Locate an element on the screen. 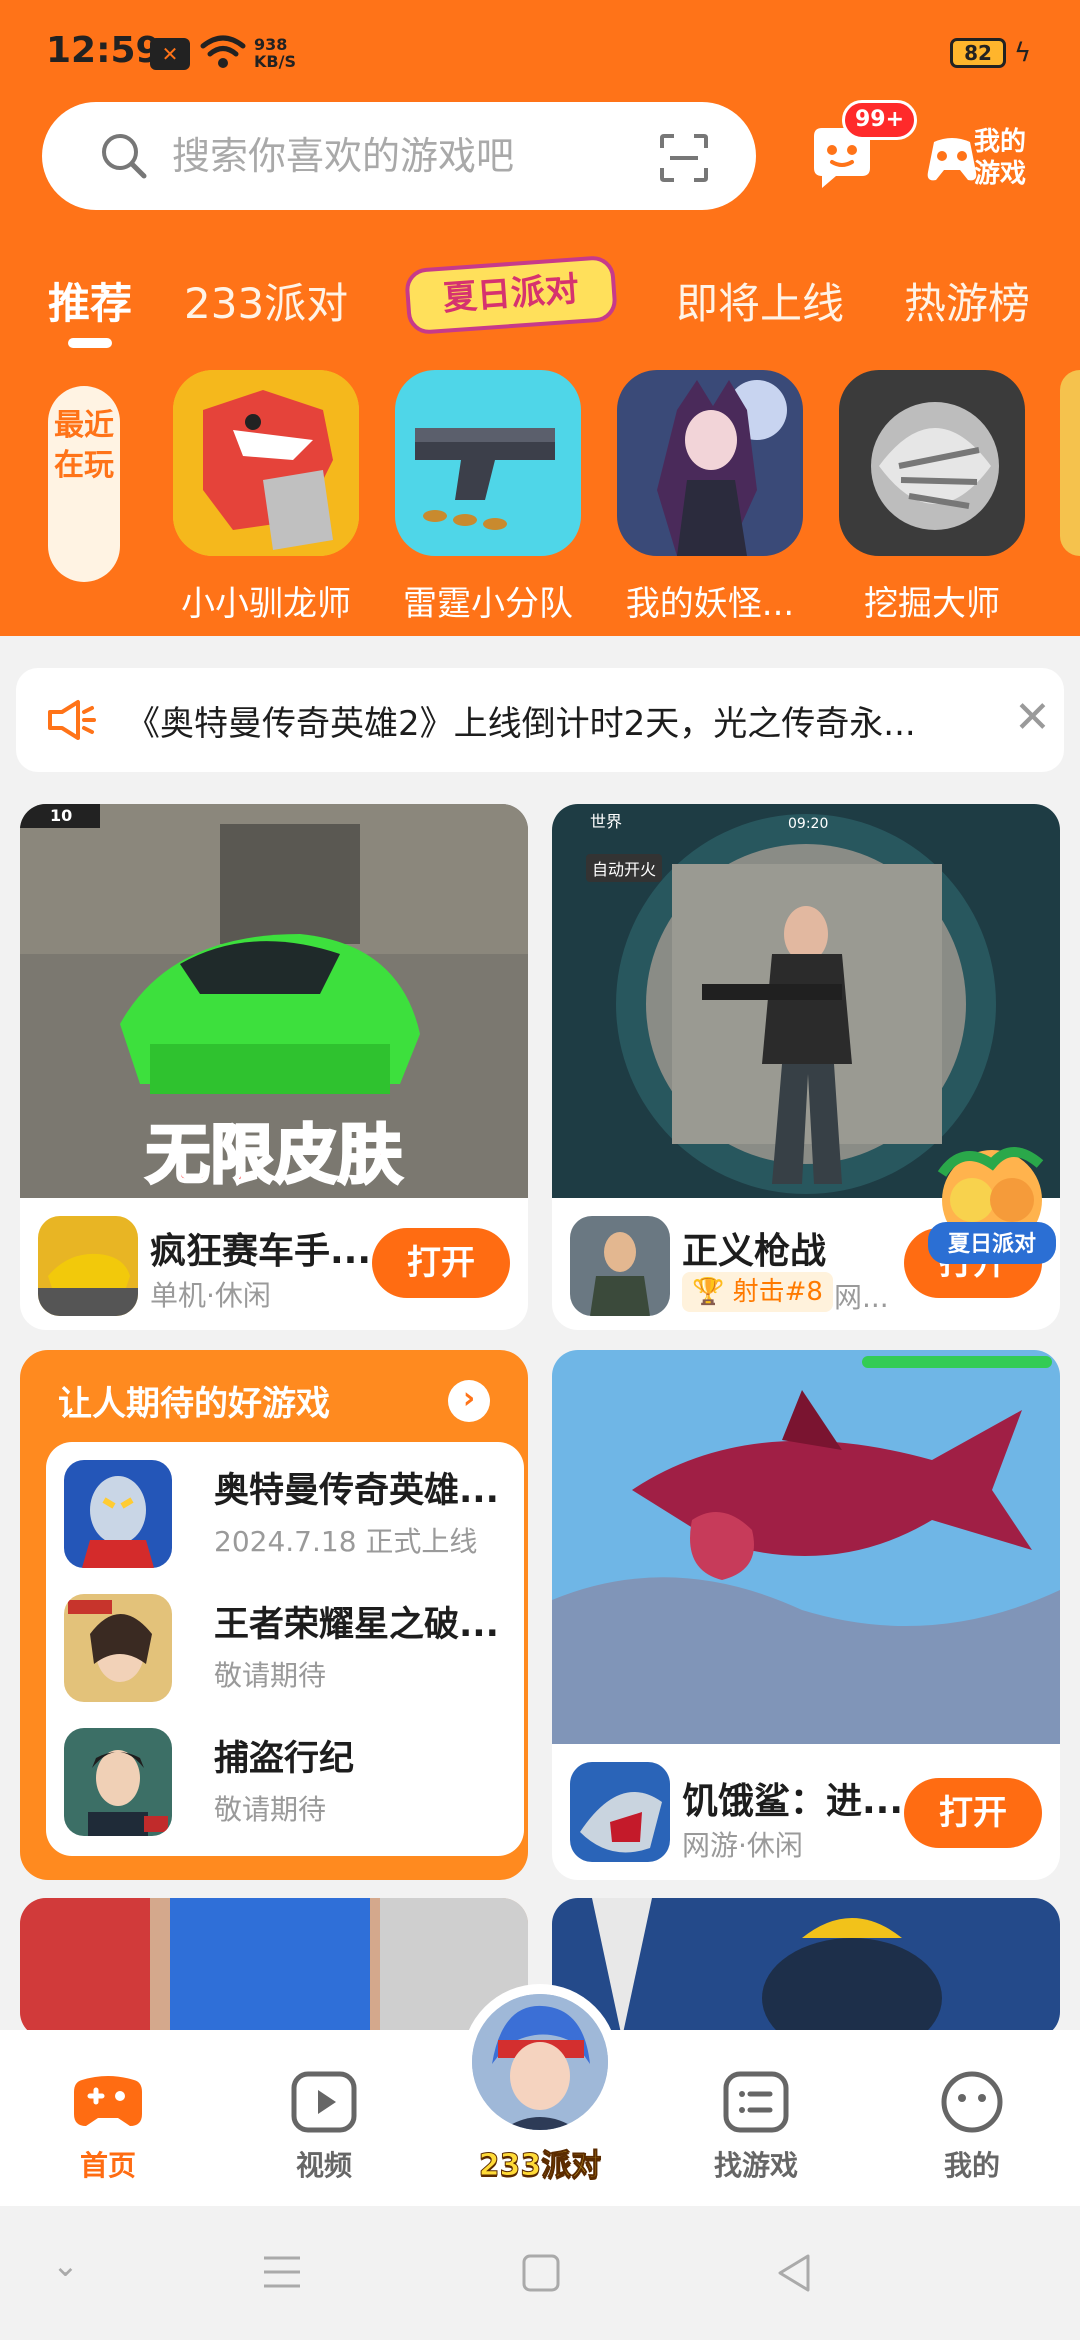 The width and height of the screenshot is (1080, 2340). home-square-icon is located at coordinates (541, 2273).